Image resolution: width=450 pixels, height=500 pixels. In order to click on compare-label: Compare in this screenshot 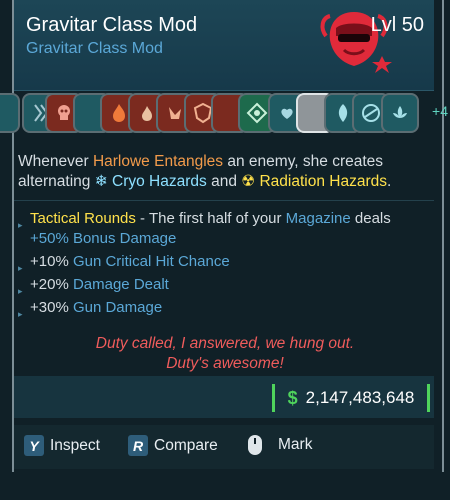, I will do `click(186, 445)`.